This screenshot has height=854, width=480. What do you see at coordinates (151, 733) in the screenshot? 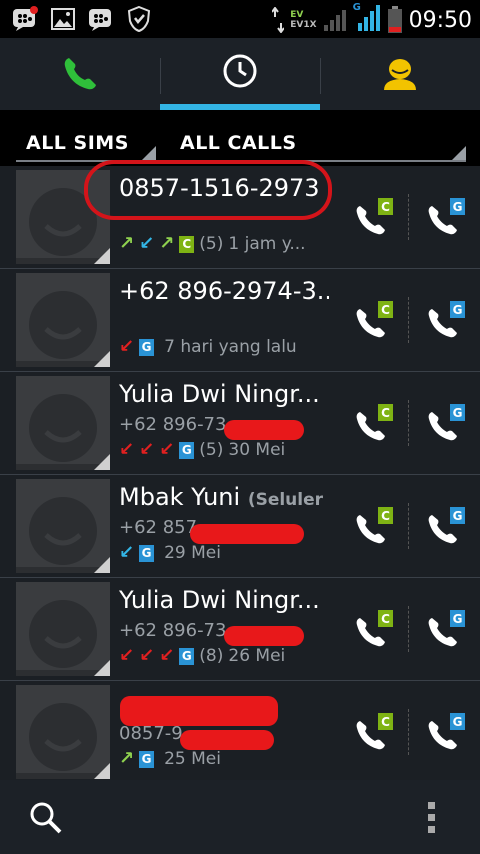
I see `caller-number: 0857-9` at bounding box center [151, 733].